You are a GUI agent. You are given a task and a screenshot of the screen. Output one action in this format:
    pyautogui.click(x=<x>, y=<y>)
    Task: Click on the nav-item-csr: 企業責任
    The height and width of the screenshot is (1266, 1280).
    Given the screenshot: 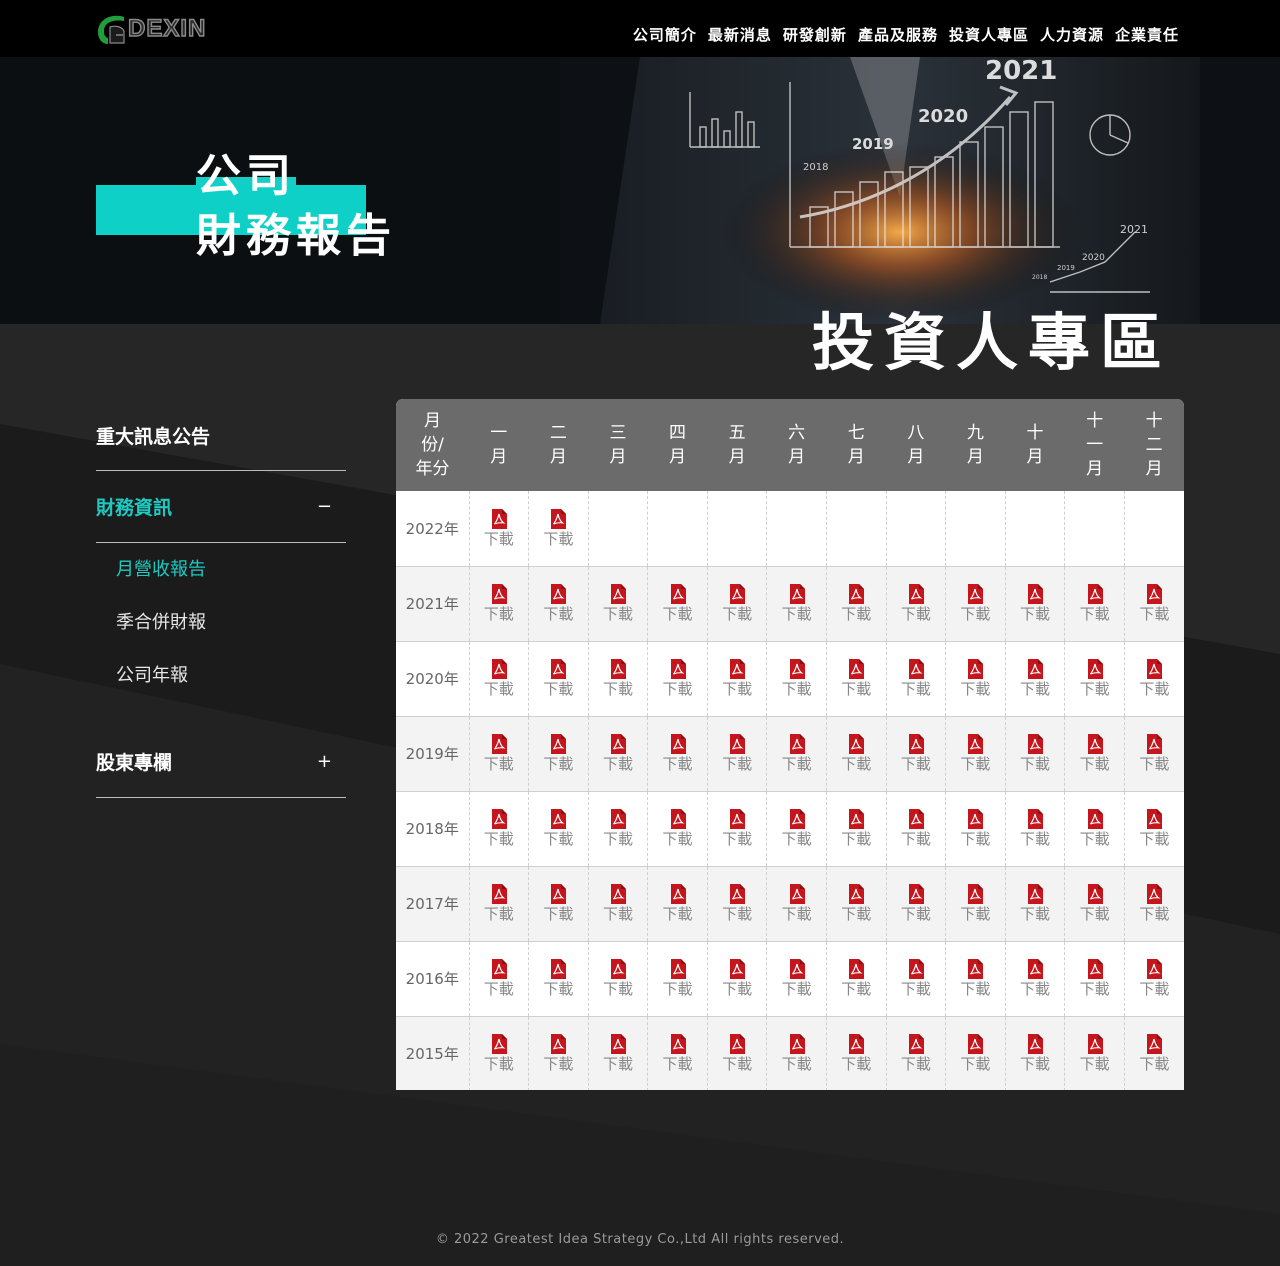 What is the action you would take?
    pyautogui.click(x=1147, y=34)
    